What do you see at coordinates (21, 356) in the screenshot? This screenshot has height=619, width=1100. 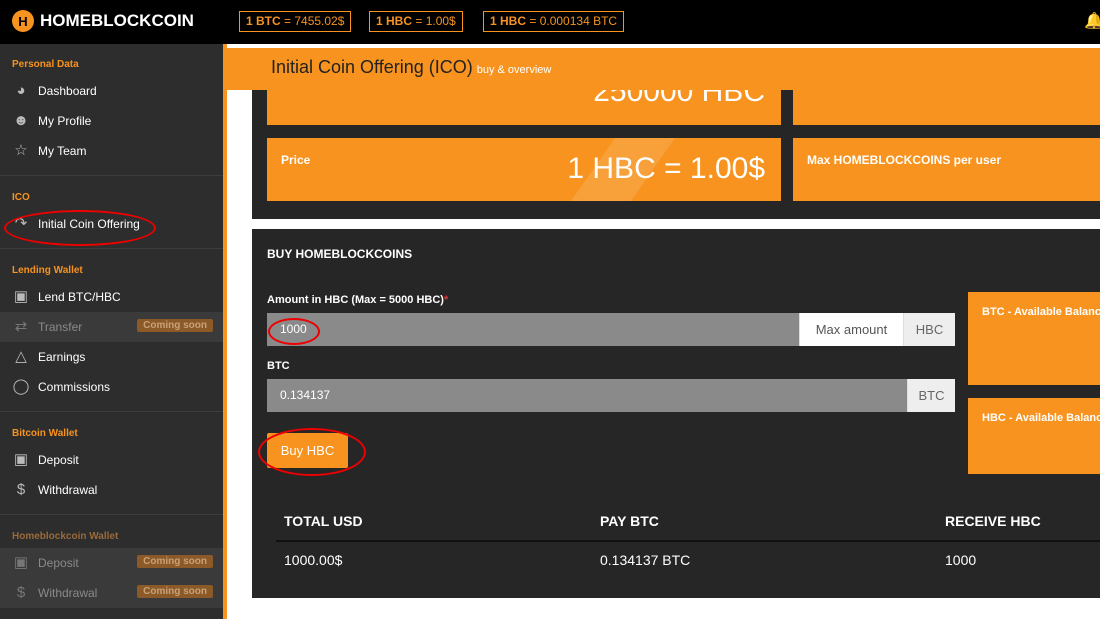 I see `tower-icon: △` at bounding box center [21, 356].